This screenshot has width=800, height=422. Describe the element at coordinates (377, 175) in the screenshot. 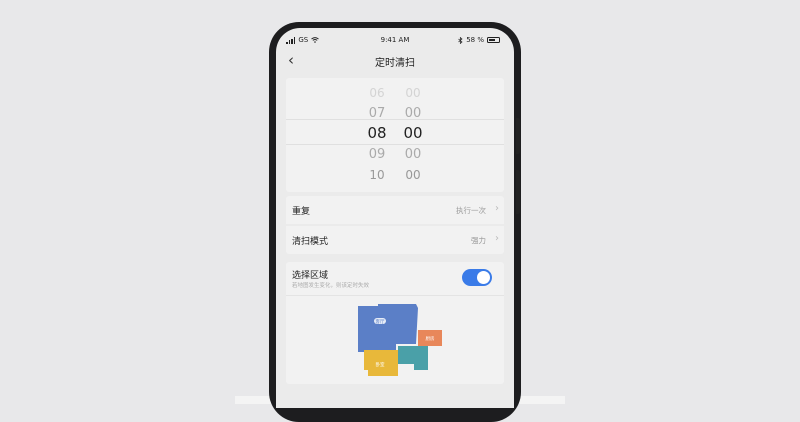

I see `hour-option: 10` at that location.